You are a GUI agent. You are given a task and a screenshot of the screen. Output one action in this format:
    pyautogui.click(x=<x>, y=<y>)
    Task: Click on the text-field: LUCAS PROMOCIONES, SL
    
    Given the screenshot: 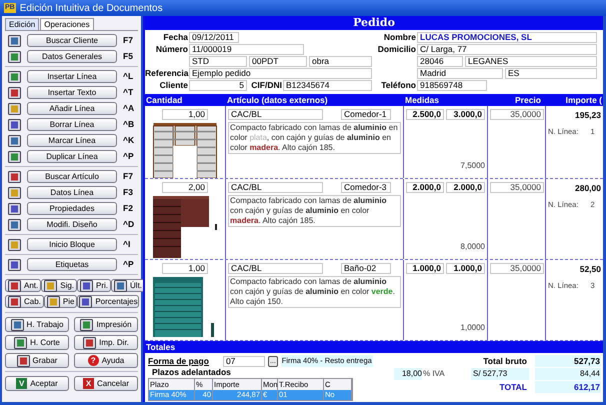 What is the action you would take?
    pyautogui.click(x=507, y=37)
    